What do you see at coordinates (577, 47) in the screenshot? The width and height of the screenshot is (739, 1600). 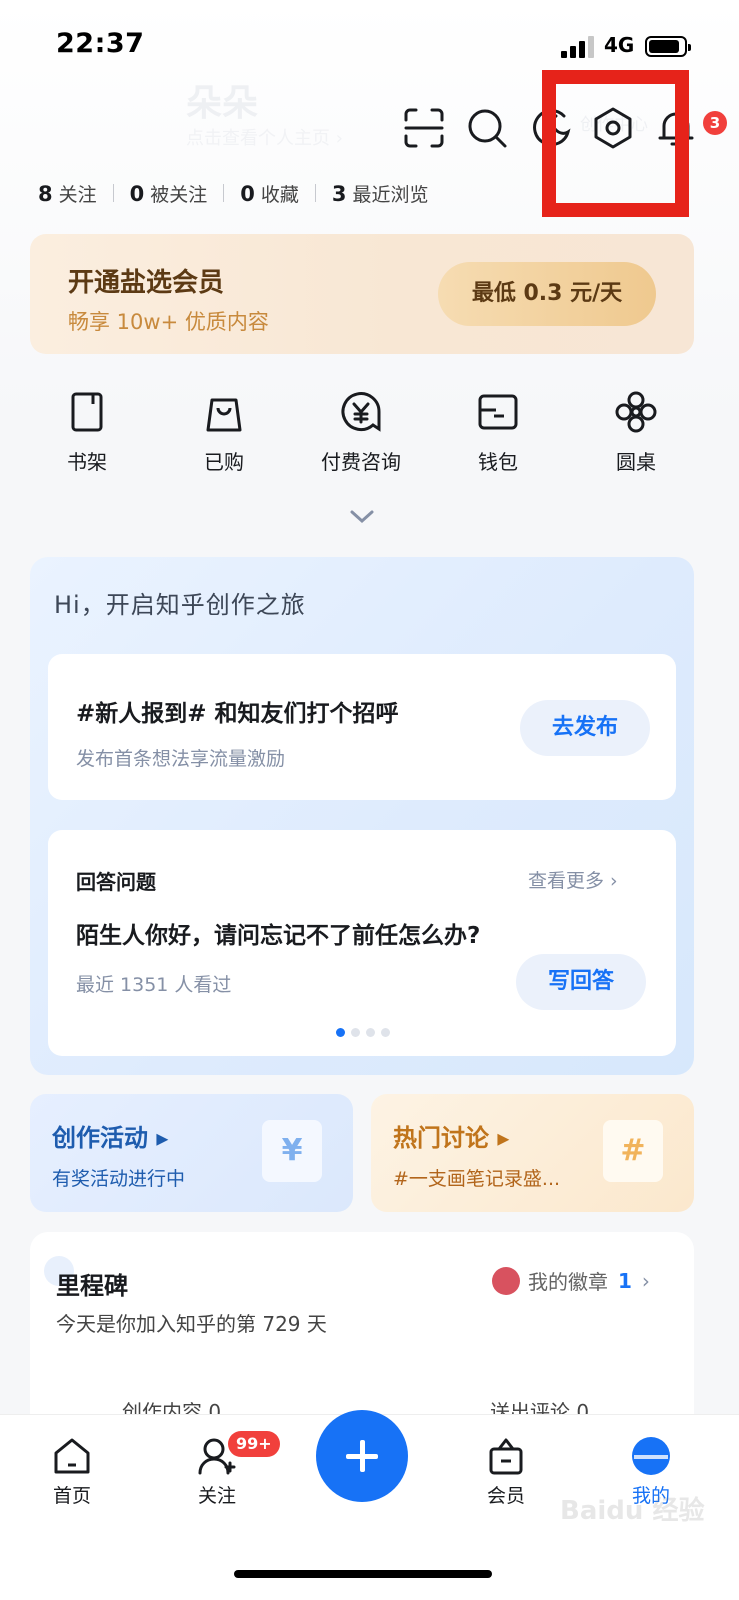 I see `signal-icon` at bounding box center [577, 47].